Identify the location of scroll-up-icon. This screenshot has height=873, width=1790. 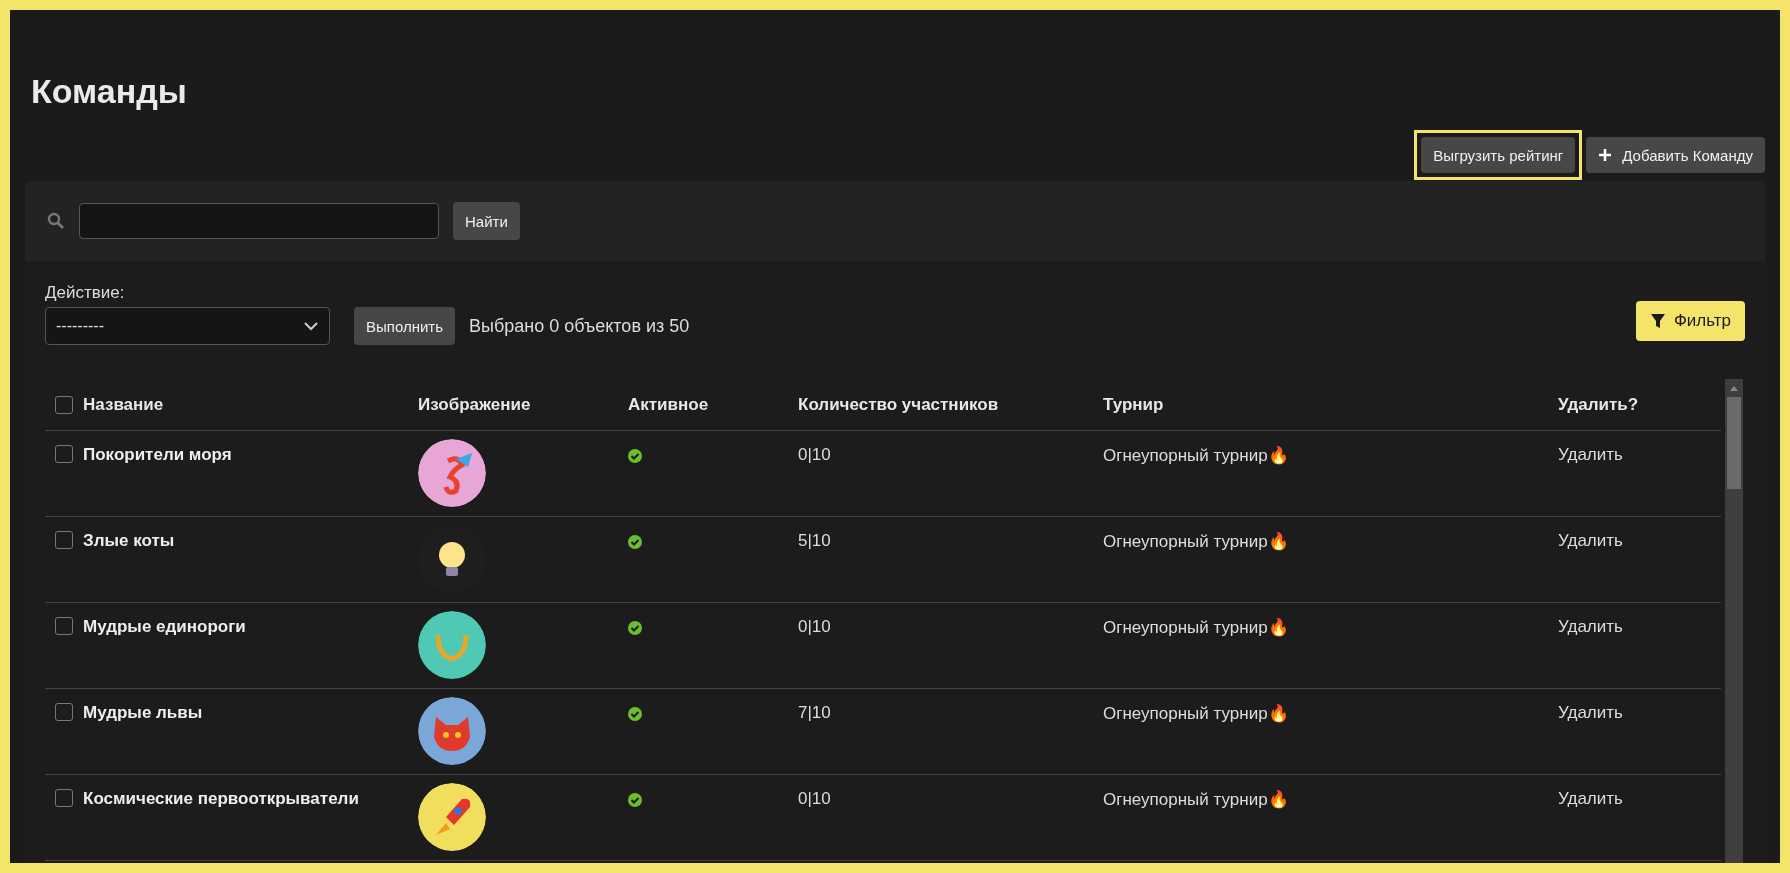
(1734, 388).